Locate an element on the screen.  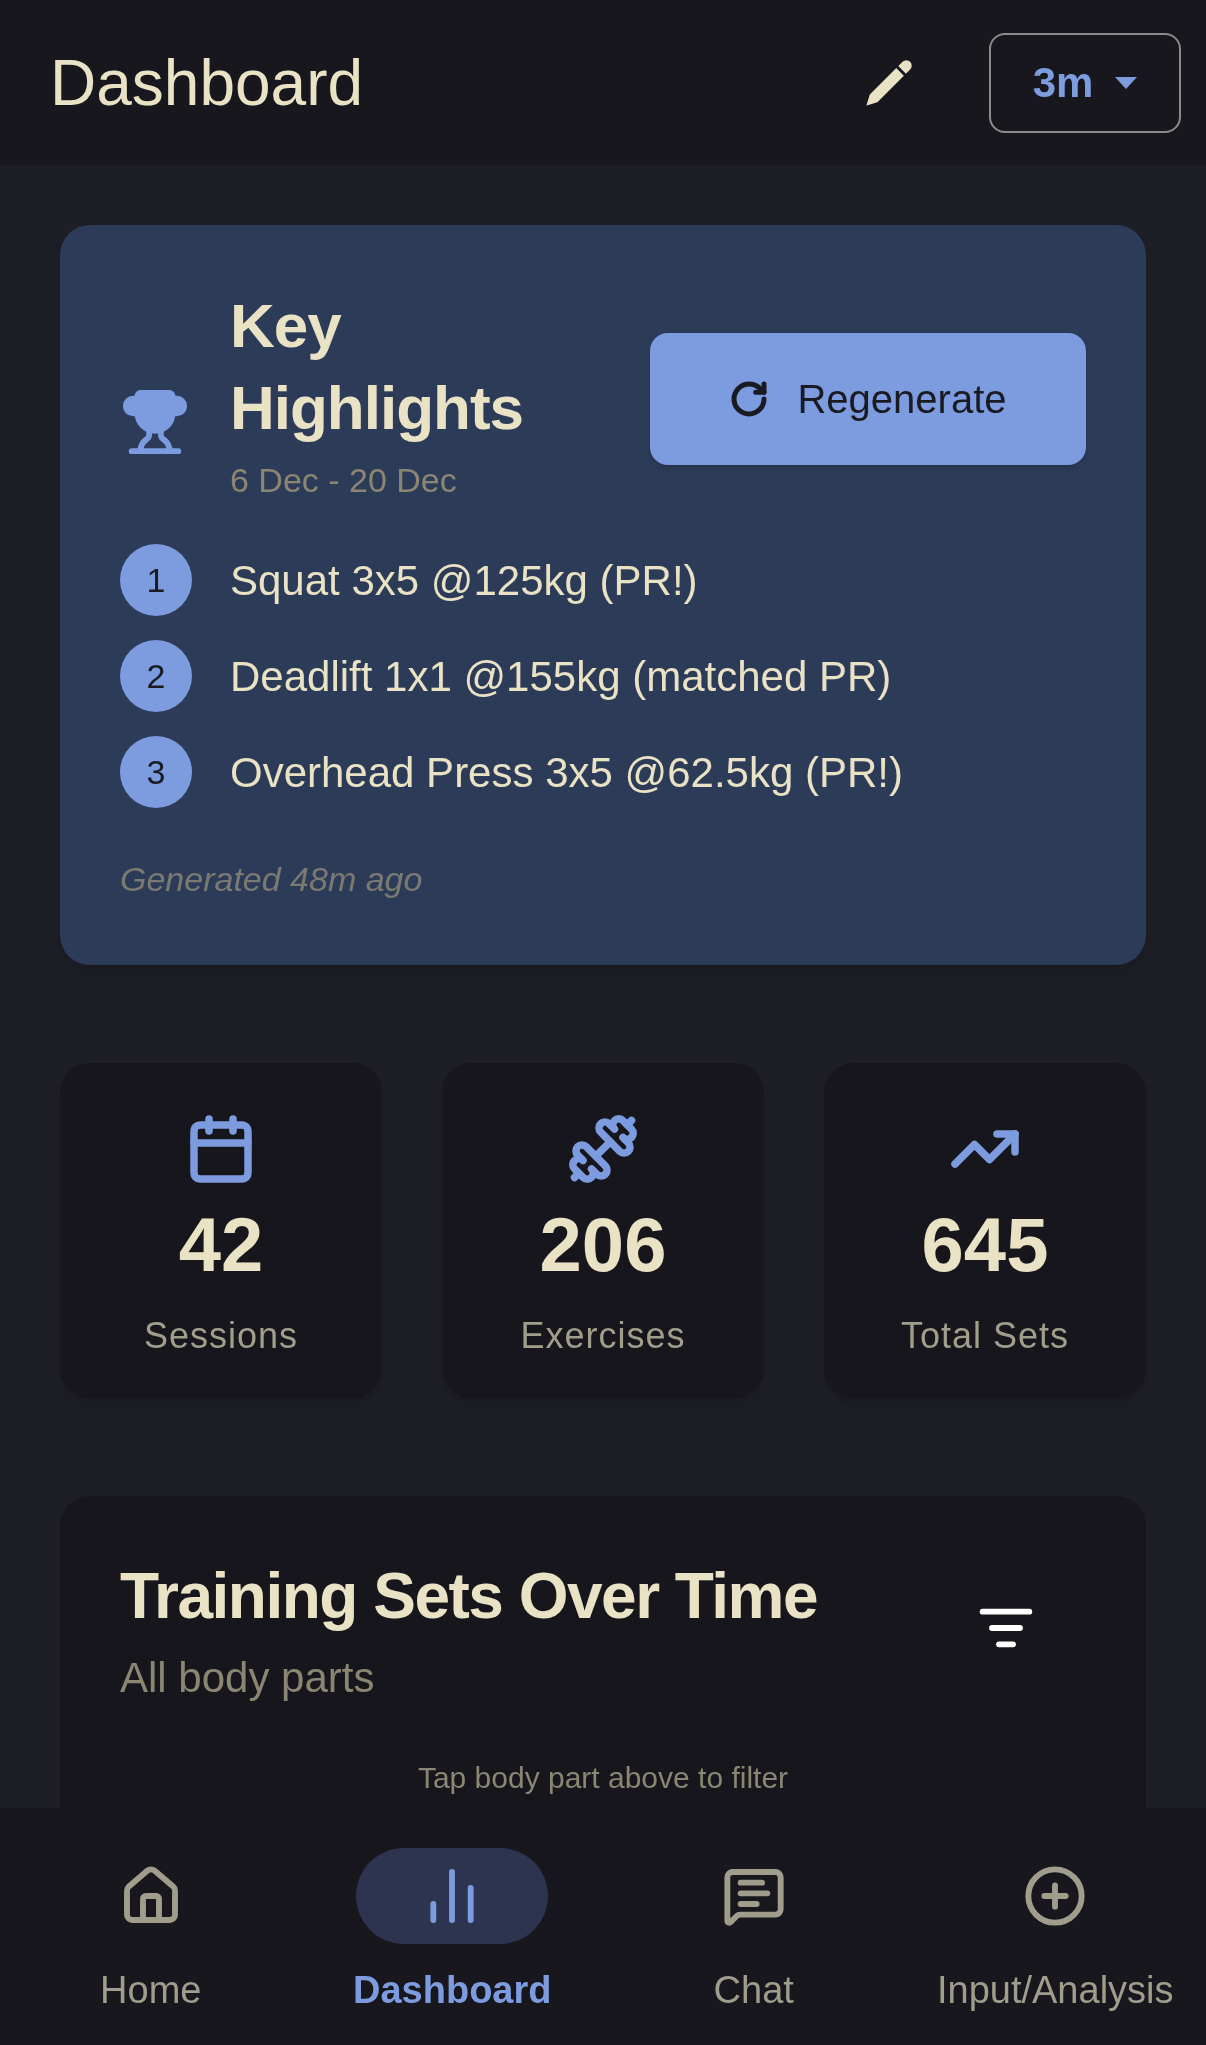
regenerate-button: Regenerate is located at coordinates (868, 399).